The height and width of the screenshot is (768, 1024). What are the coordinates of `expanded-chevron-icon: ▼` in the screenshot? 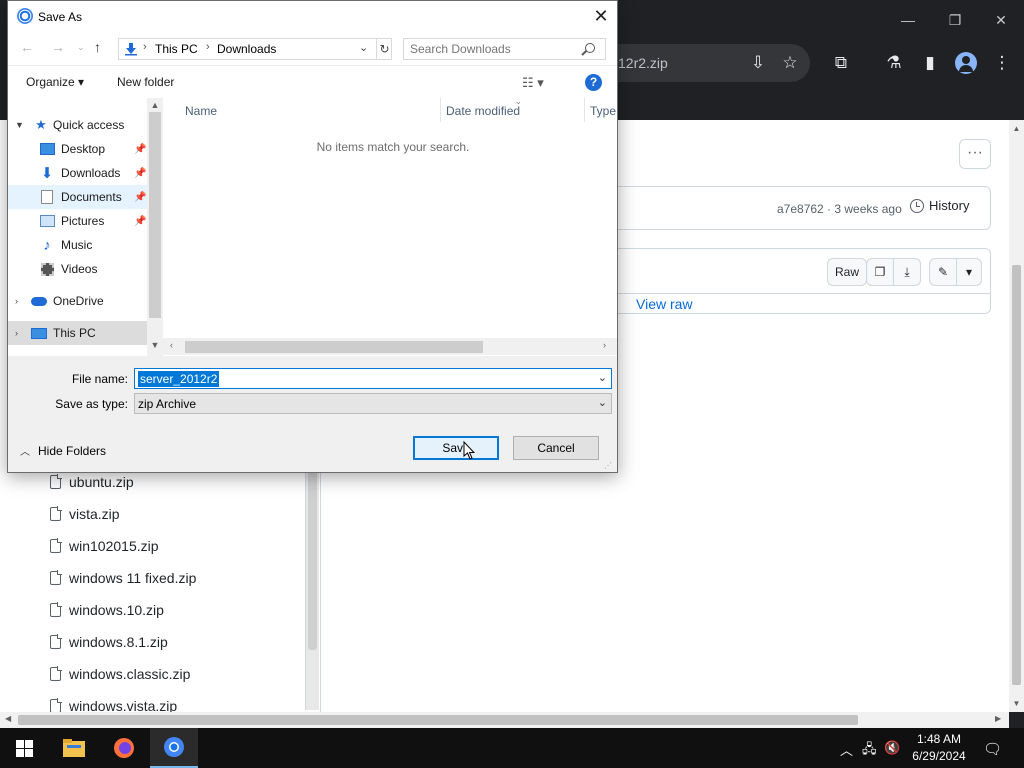 It's located at (19, 125).